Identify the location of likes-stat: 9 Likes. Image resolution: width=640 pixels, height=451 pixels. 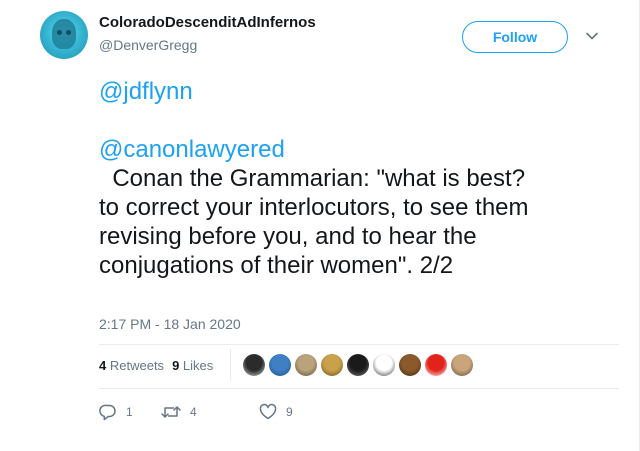
(192, 365).